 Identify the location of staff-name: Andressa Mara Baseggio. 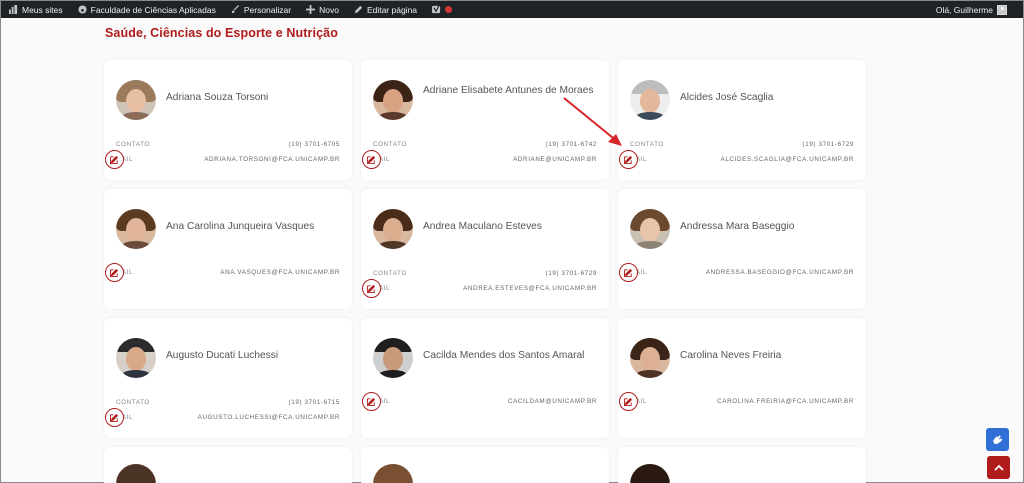
(737, 226).